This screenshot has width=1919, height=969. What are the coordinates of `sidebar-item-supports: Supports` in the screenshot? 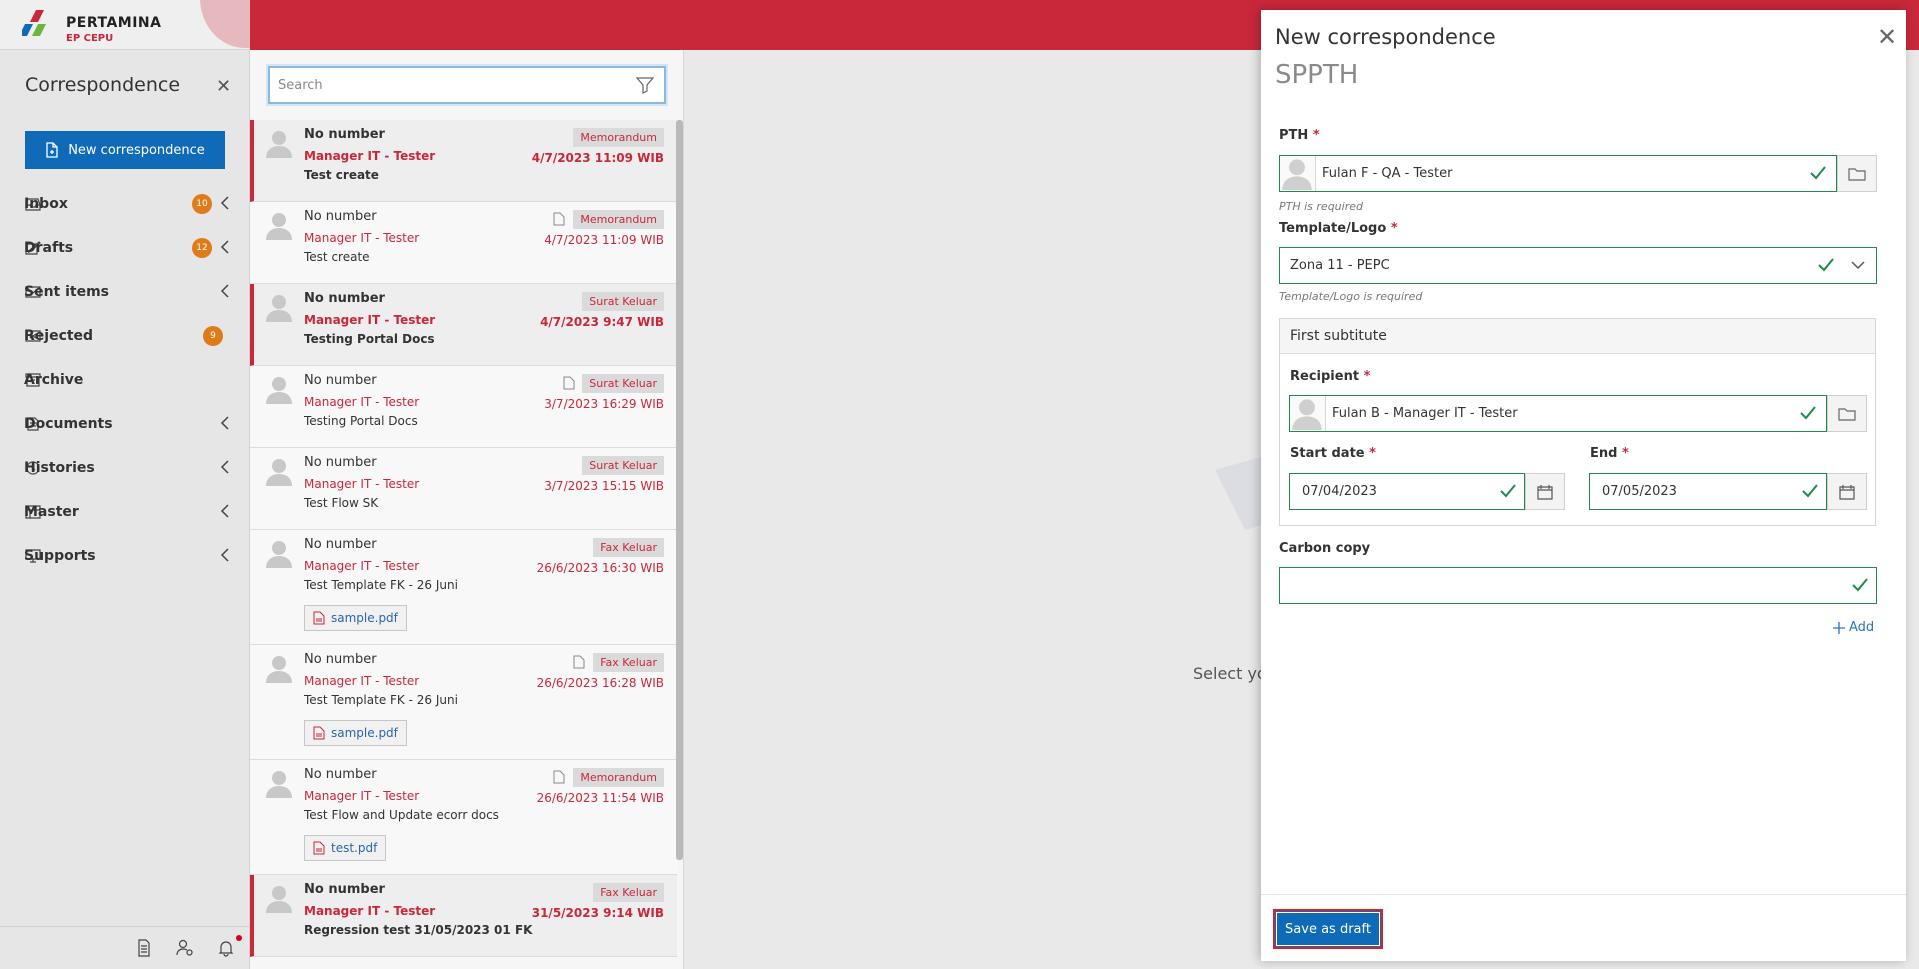 It's located at (125, 556).